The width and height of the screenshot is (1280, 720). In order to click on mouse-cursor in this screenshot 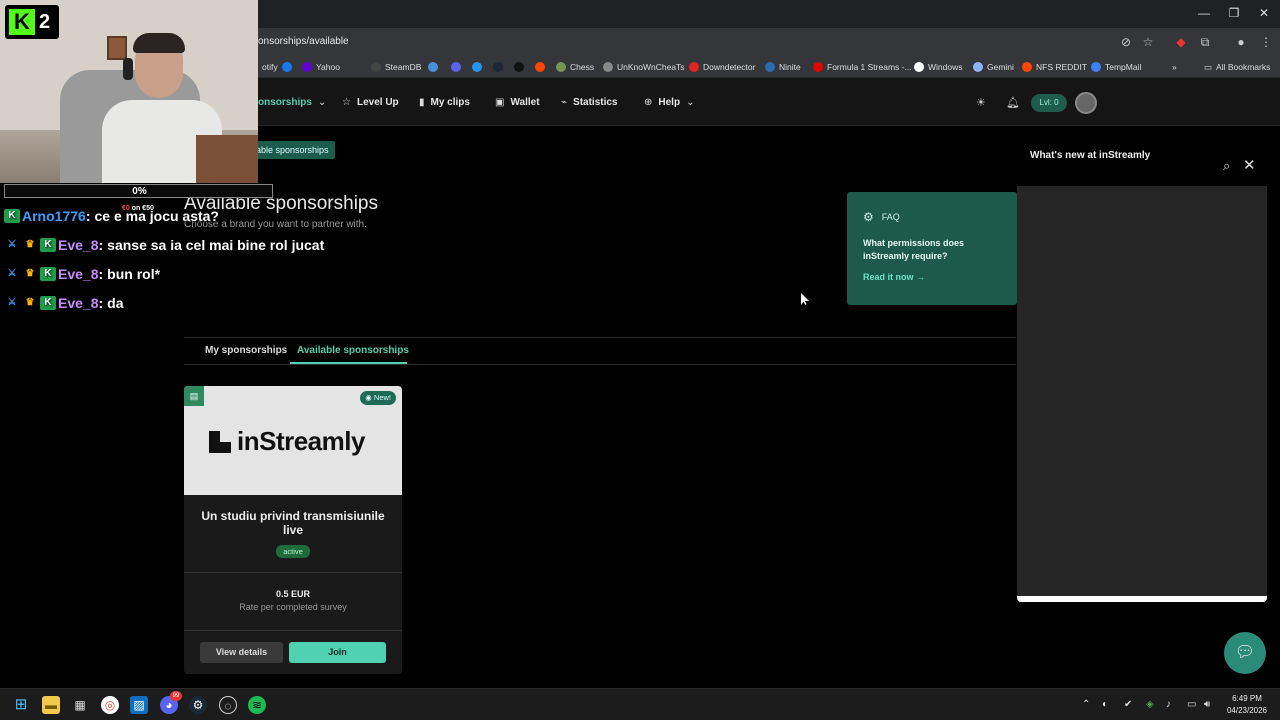, I will do `click(805, 299)`.